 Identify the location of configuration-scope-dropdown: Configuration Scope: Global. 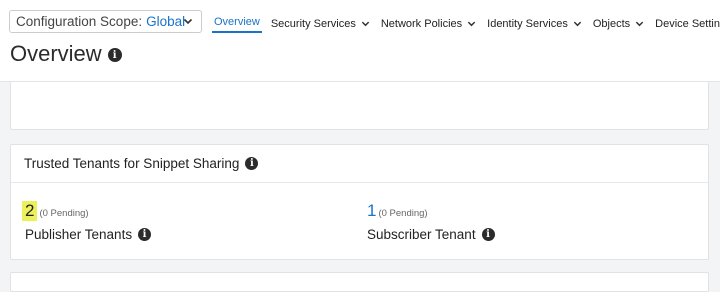
(105, 21).